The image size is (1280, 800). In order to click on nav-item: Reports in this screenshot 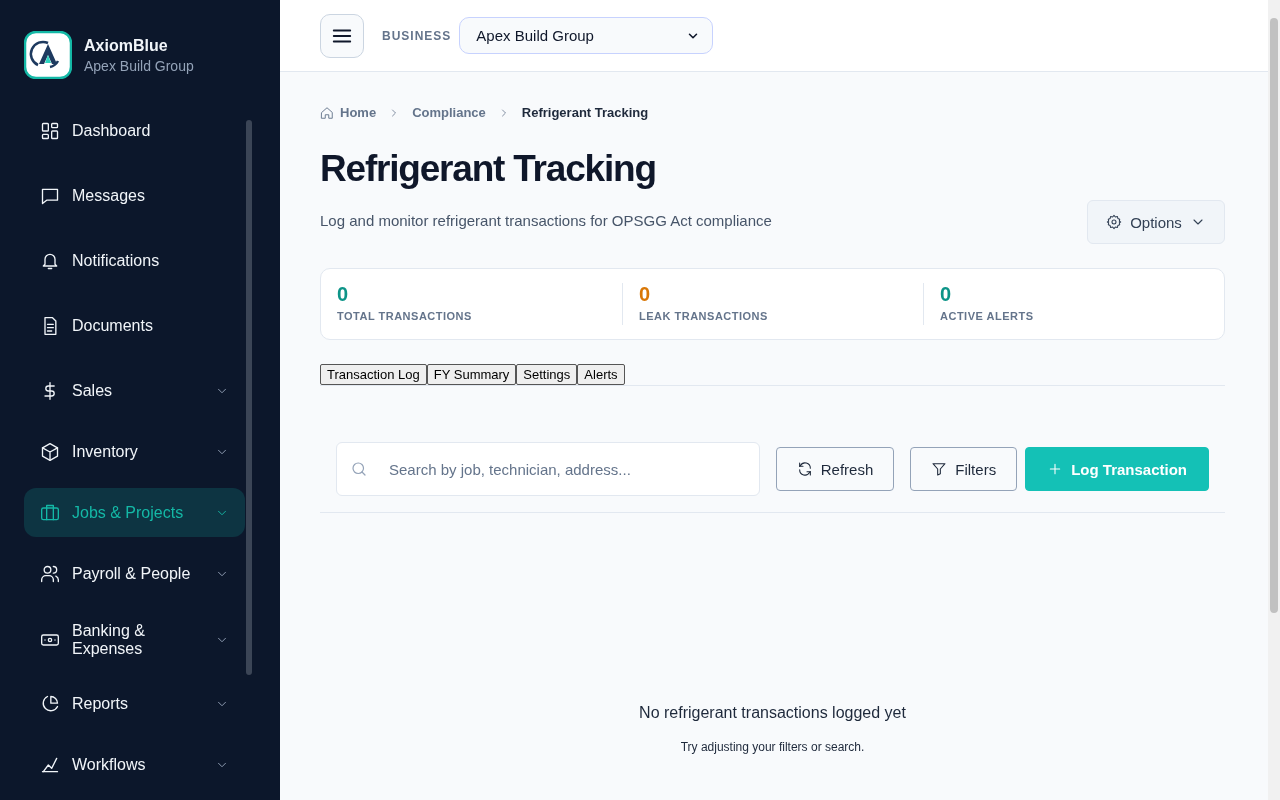, I will do `click(134, 703)`.